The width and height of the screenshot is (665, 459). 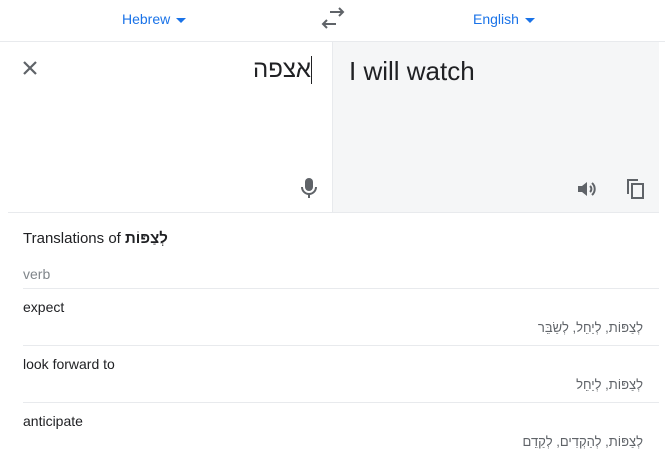 I want to click on entry-word: look forward to, so click(x=69, y=364).